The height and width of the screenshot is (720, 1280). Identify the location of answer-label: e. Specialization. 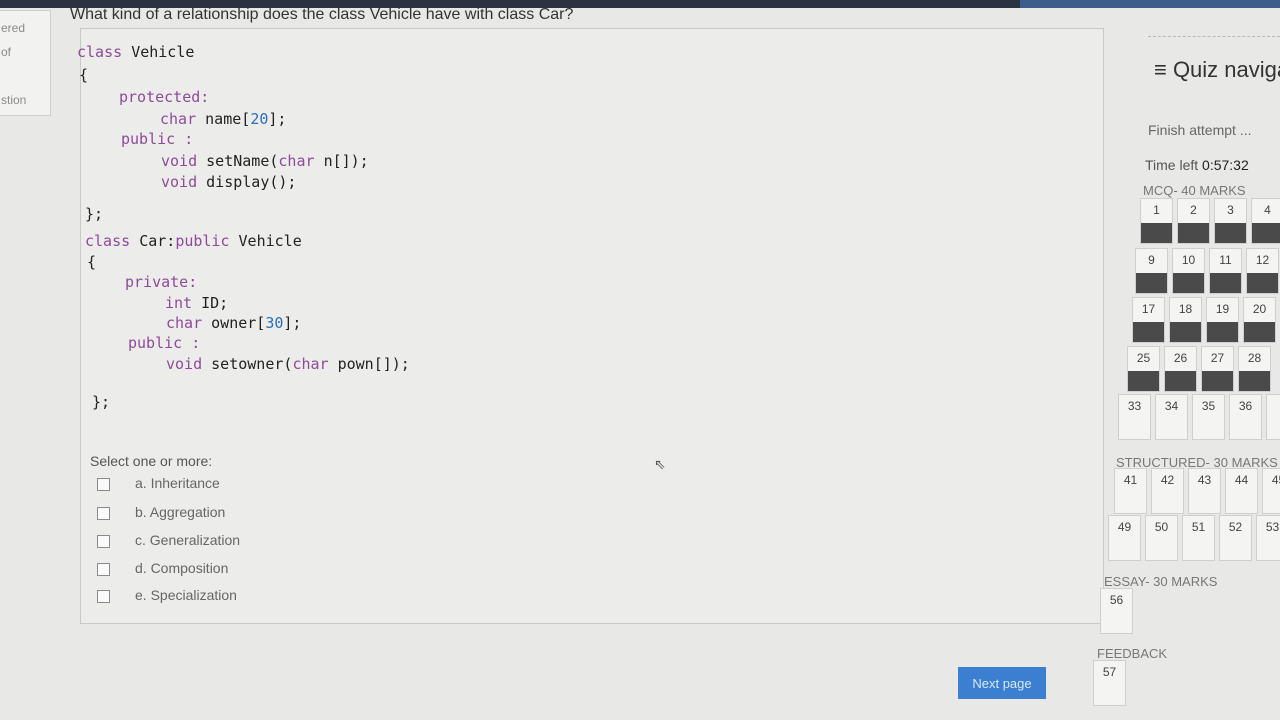
(186, 595).